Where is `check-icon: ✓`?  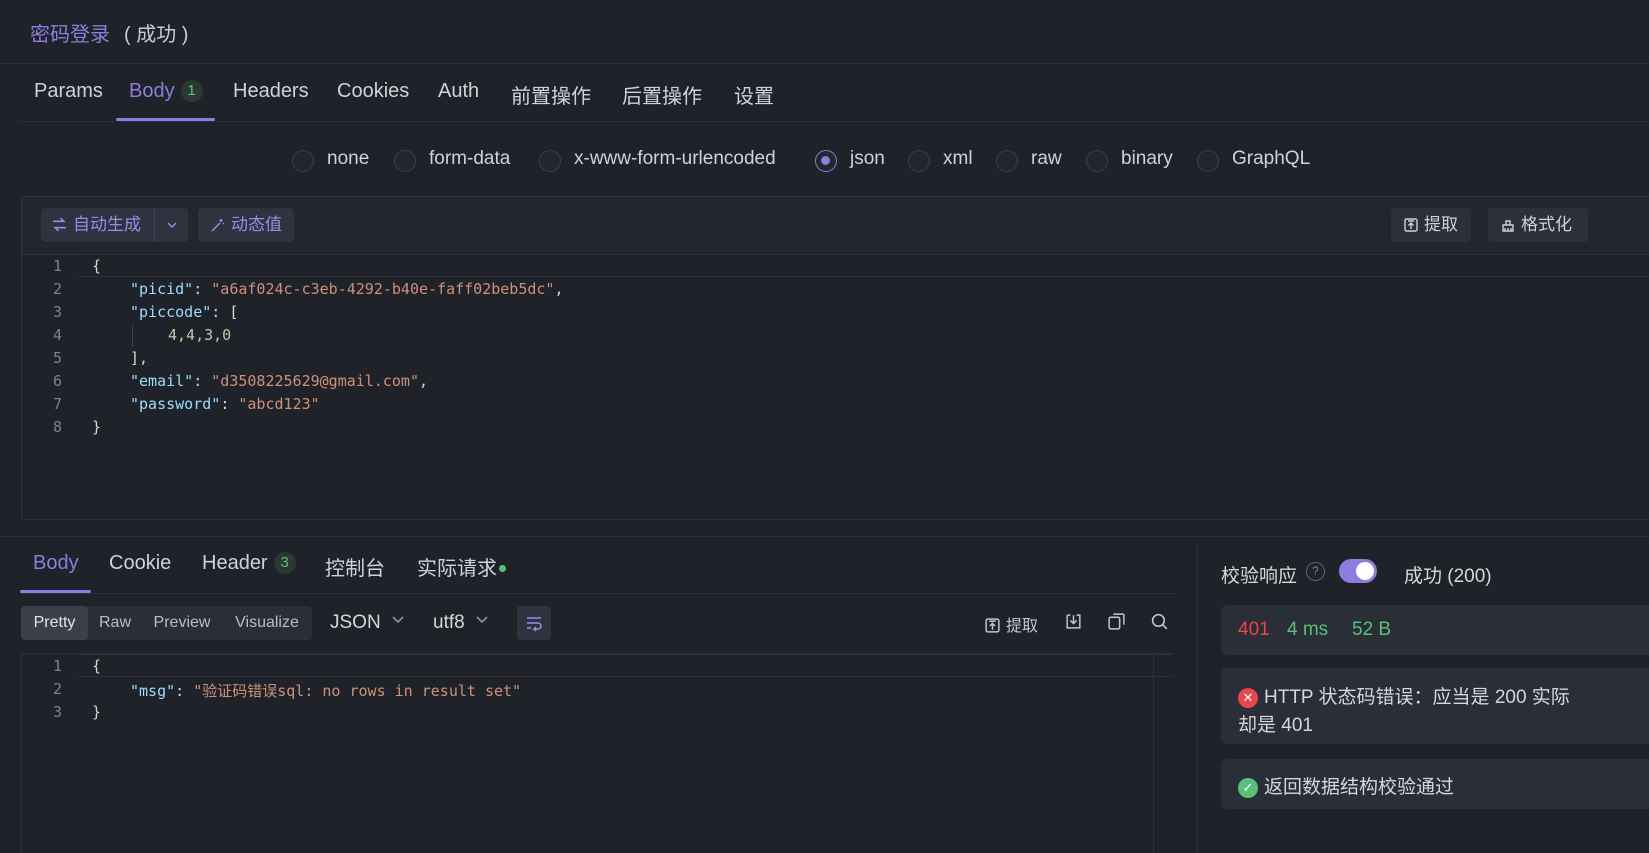 check-icon: ✓ is located at coordinates (1248, 788).